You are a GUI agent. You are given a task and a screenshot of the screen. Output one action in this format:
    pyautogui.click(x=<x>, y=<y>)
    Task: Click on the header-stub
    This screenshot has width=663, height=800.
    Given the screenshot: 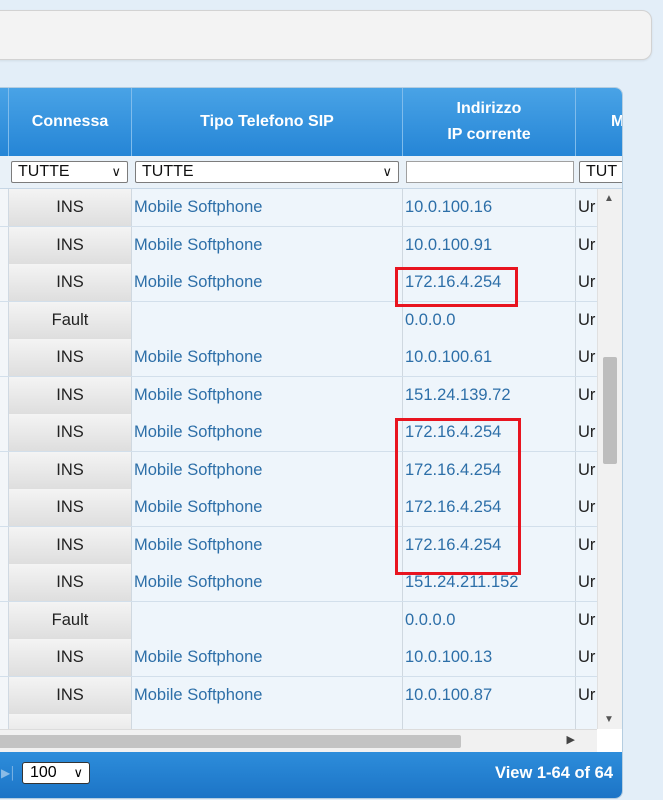 What is the action you would take?
    pyautogui.click(x=4, y=122)
    